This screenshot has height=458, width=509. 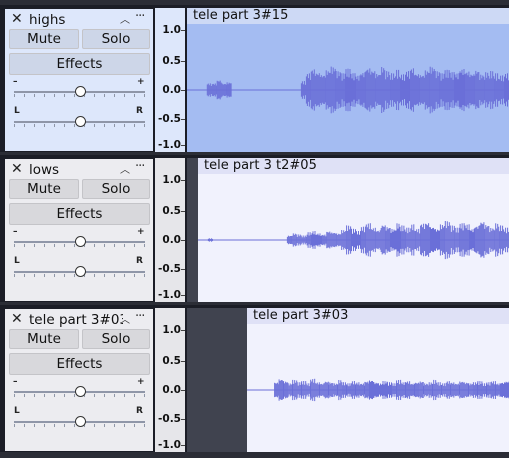 What do you see at coordinates (378, 316) in the screenshot?
I see `clip-title: tele part 3#03` at bounding box center [378, 316].